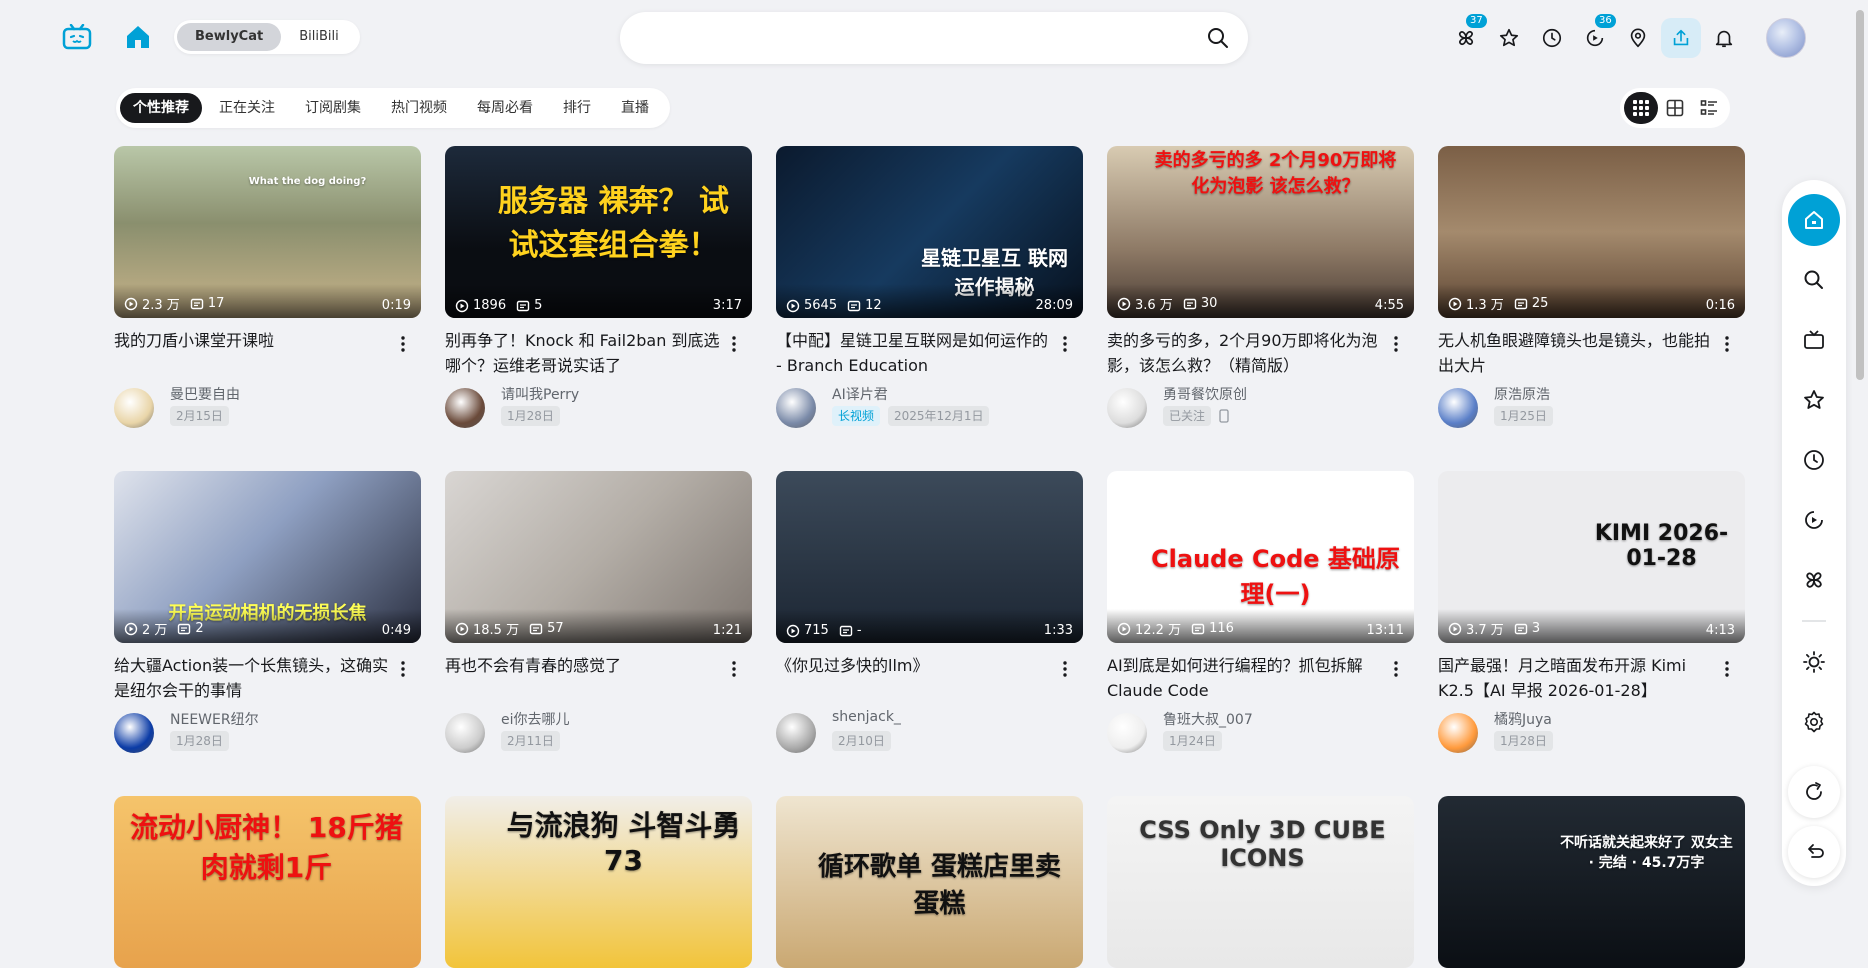 The image size is (1868, 968). Describe the element at coordinates (1509, 38) in the screenshot. I see `favorites-button` at that location.